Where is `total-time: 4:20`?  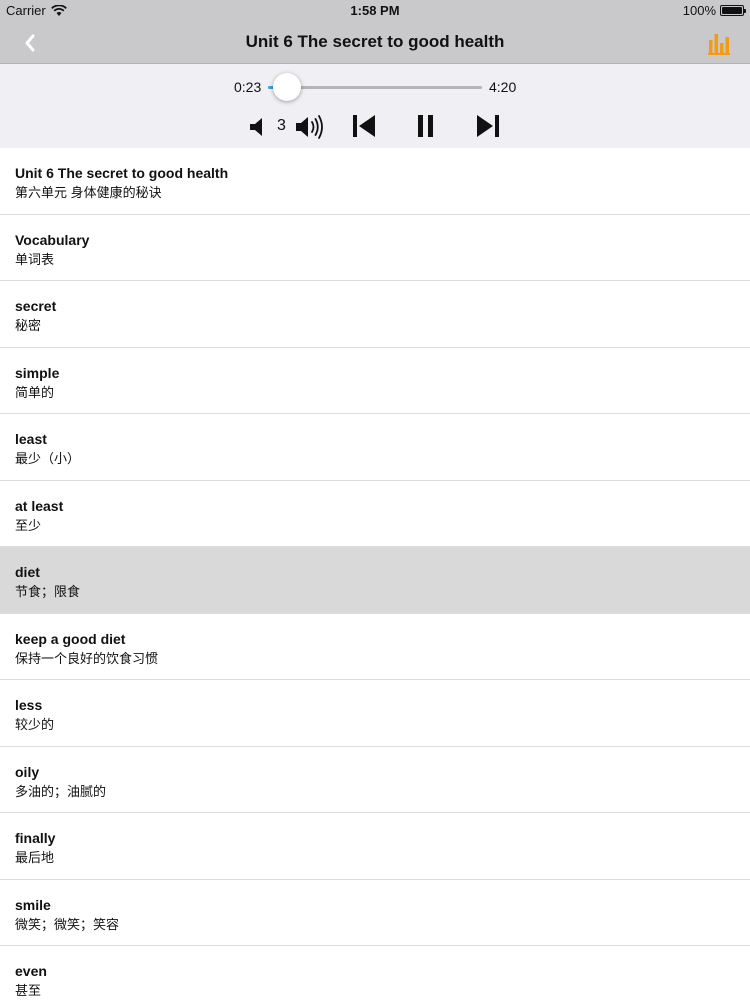
total-time: 4:20 is located at coordinates (503, 87).